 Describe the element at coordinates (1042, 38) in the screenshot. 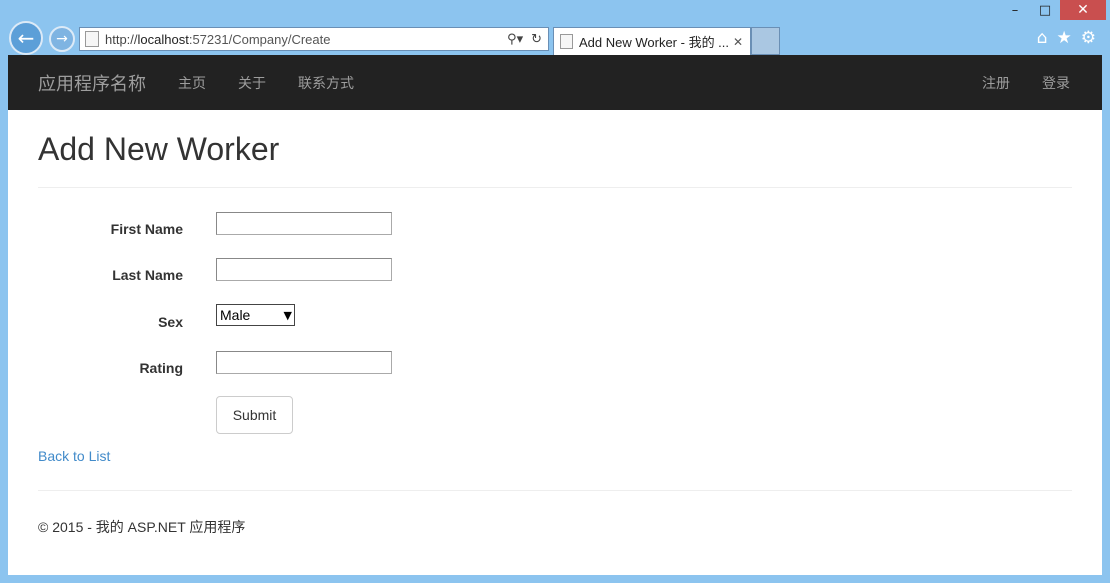

I see `home-icon: ⌂` at that location.